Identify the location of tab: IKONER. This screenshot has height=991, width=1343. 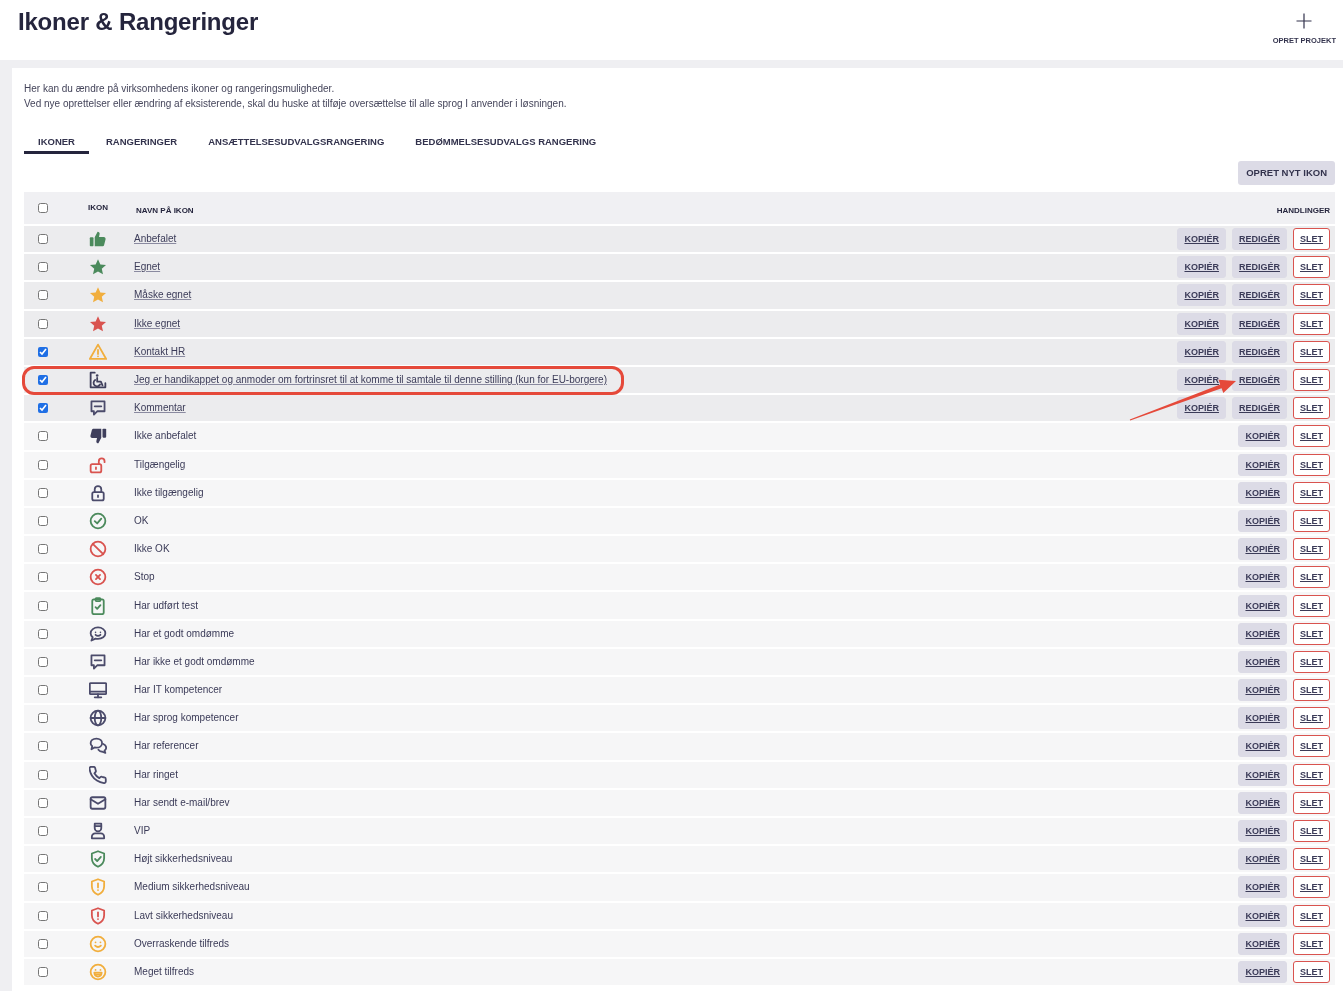
(56, 143).